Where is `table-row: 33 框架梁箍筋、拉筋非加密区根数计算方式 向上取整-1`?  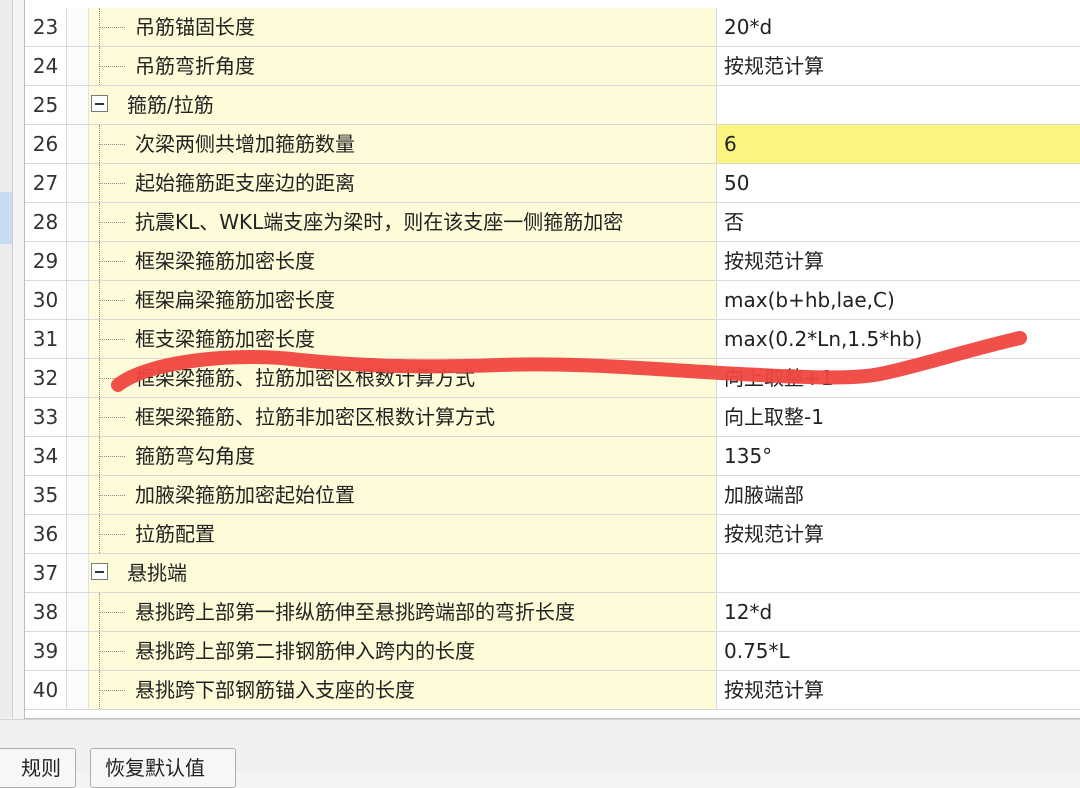 table-row: 33 框架梁箍筋、拉筋非加密区根数计算方式 向上取整-1 is located at coordinates (552, 417).